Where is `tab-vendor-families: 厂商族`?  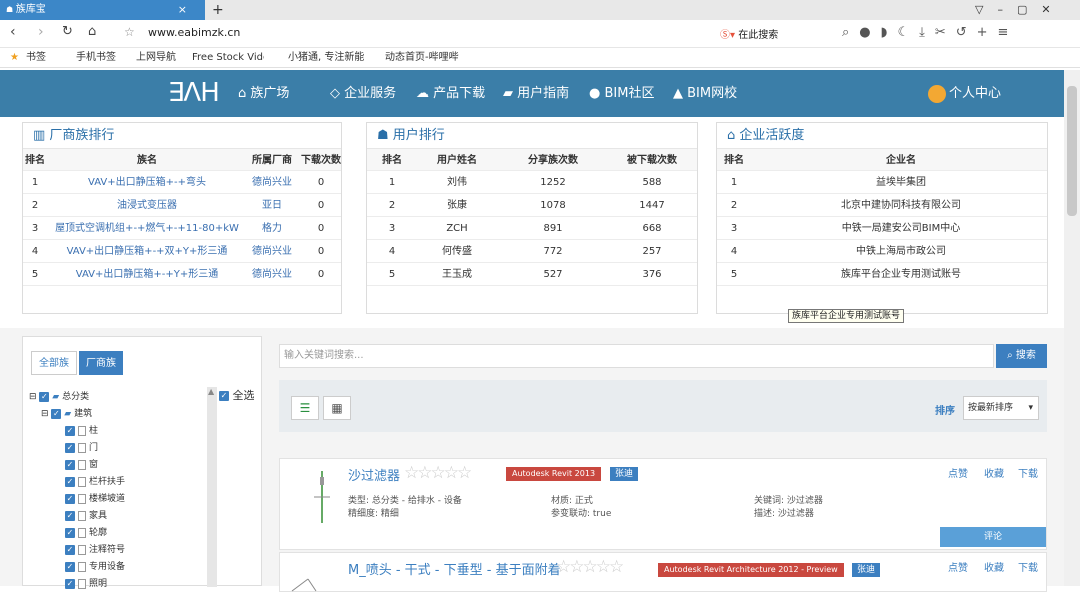 tab-vendor-families: 厂商族 is located at coordinates (101, 363).